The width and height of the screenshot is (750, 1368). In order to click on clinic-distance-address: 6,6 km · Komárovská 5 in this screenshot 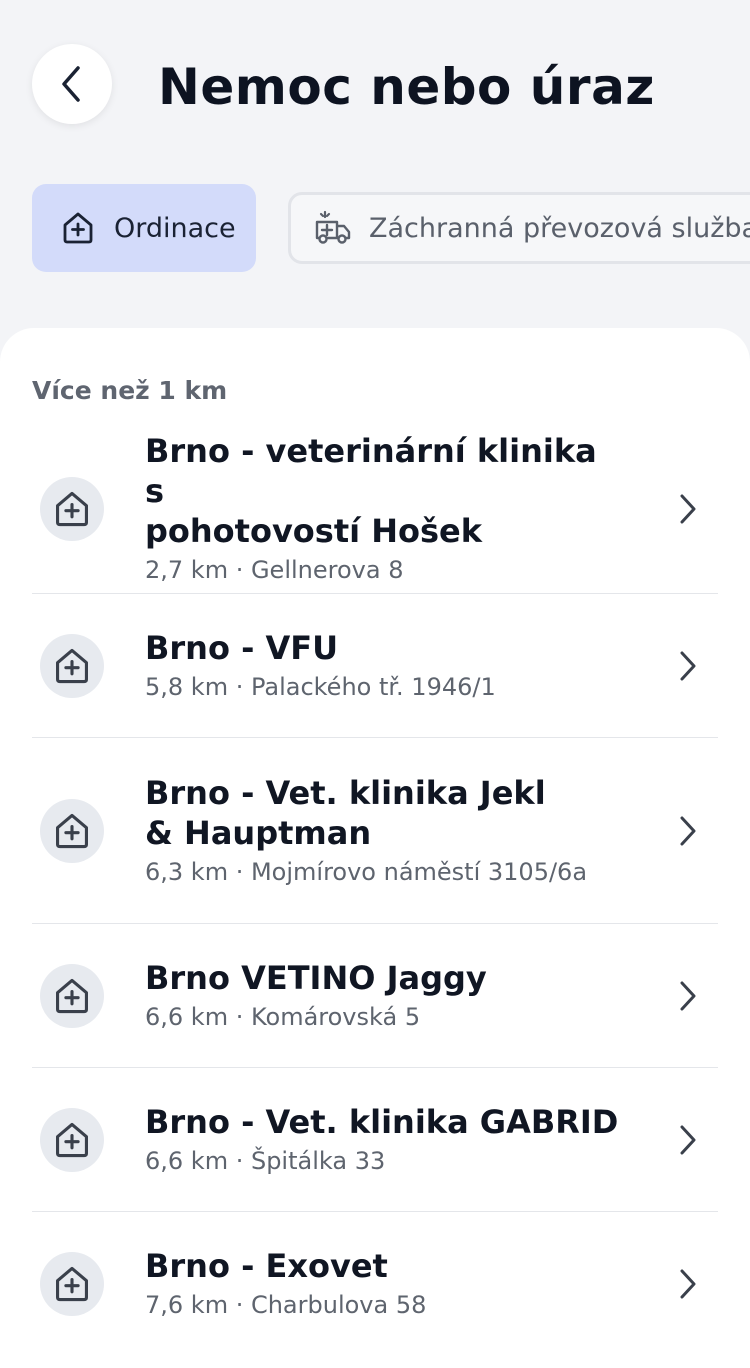, I will do `click(283, 1017)`.